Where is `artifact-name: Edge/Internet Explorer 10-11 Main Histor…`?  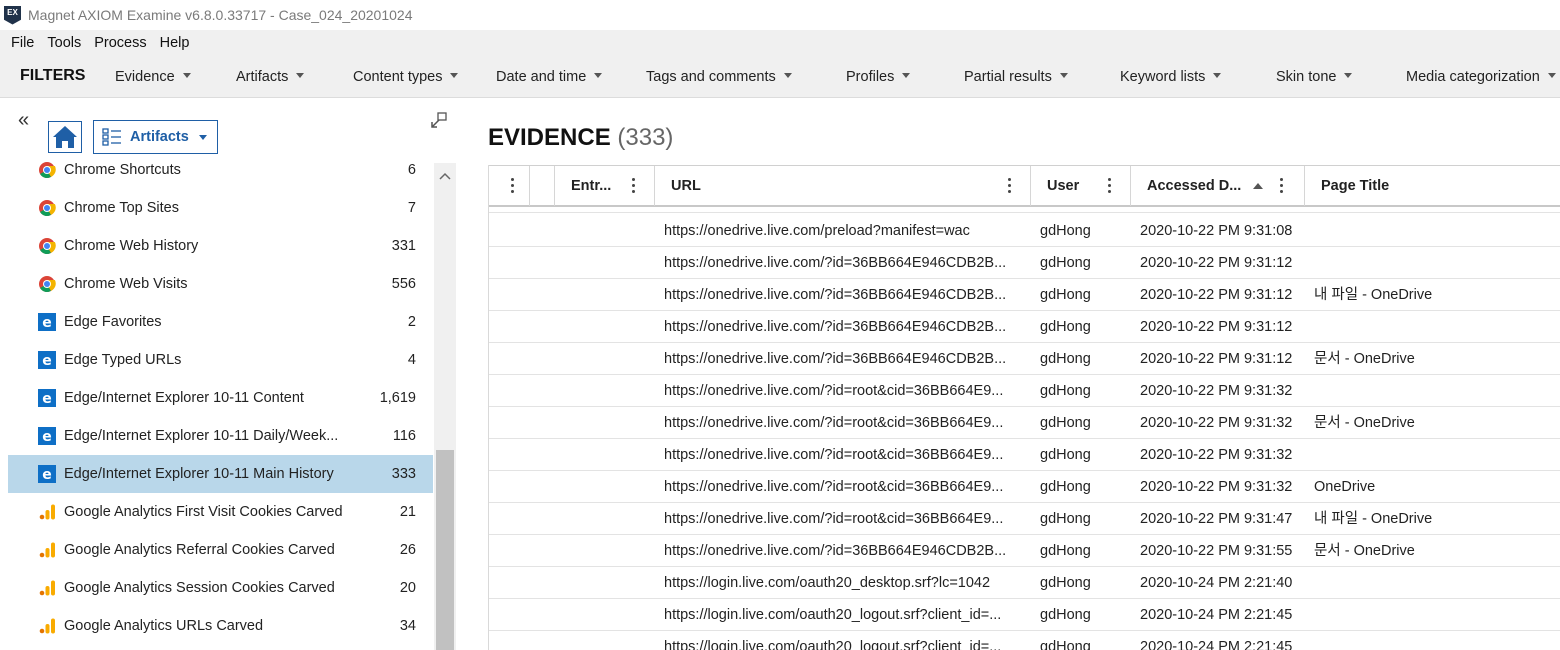 artifact-name: Edge/Internet Explorer 10-11 Main Histor… is located at coordinates (199, 474).